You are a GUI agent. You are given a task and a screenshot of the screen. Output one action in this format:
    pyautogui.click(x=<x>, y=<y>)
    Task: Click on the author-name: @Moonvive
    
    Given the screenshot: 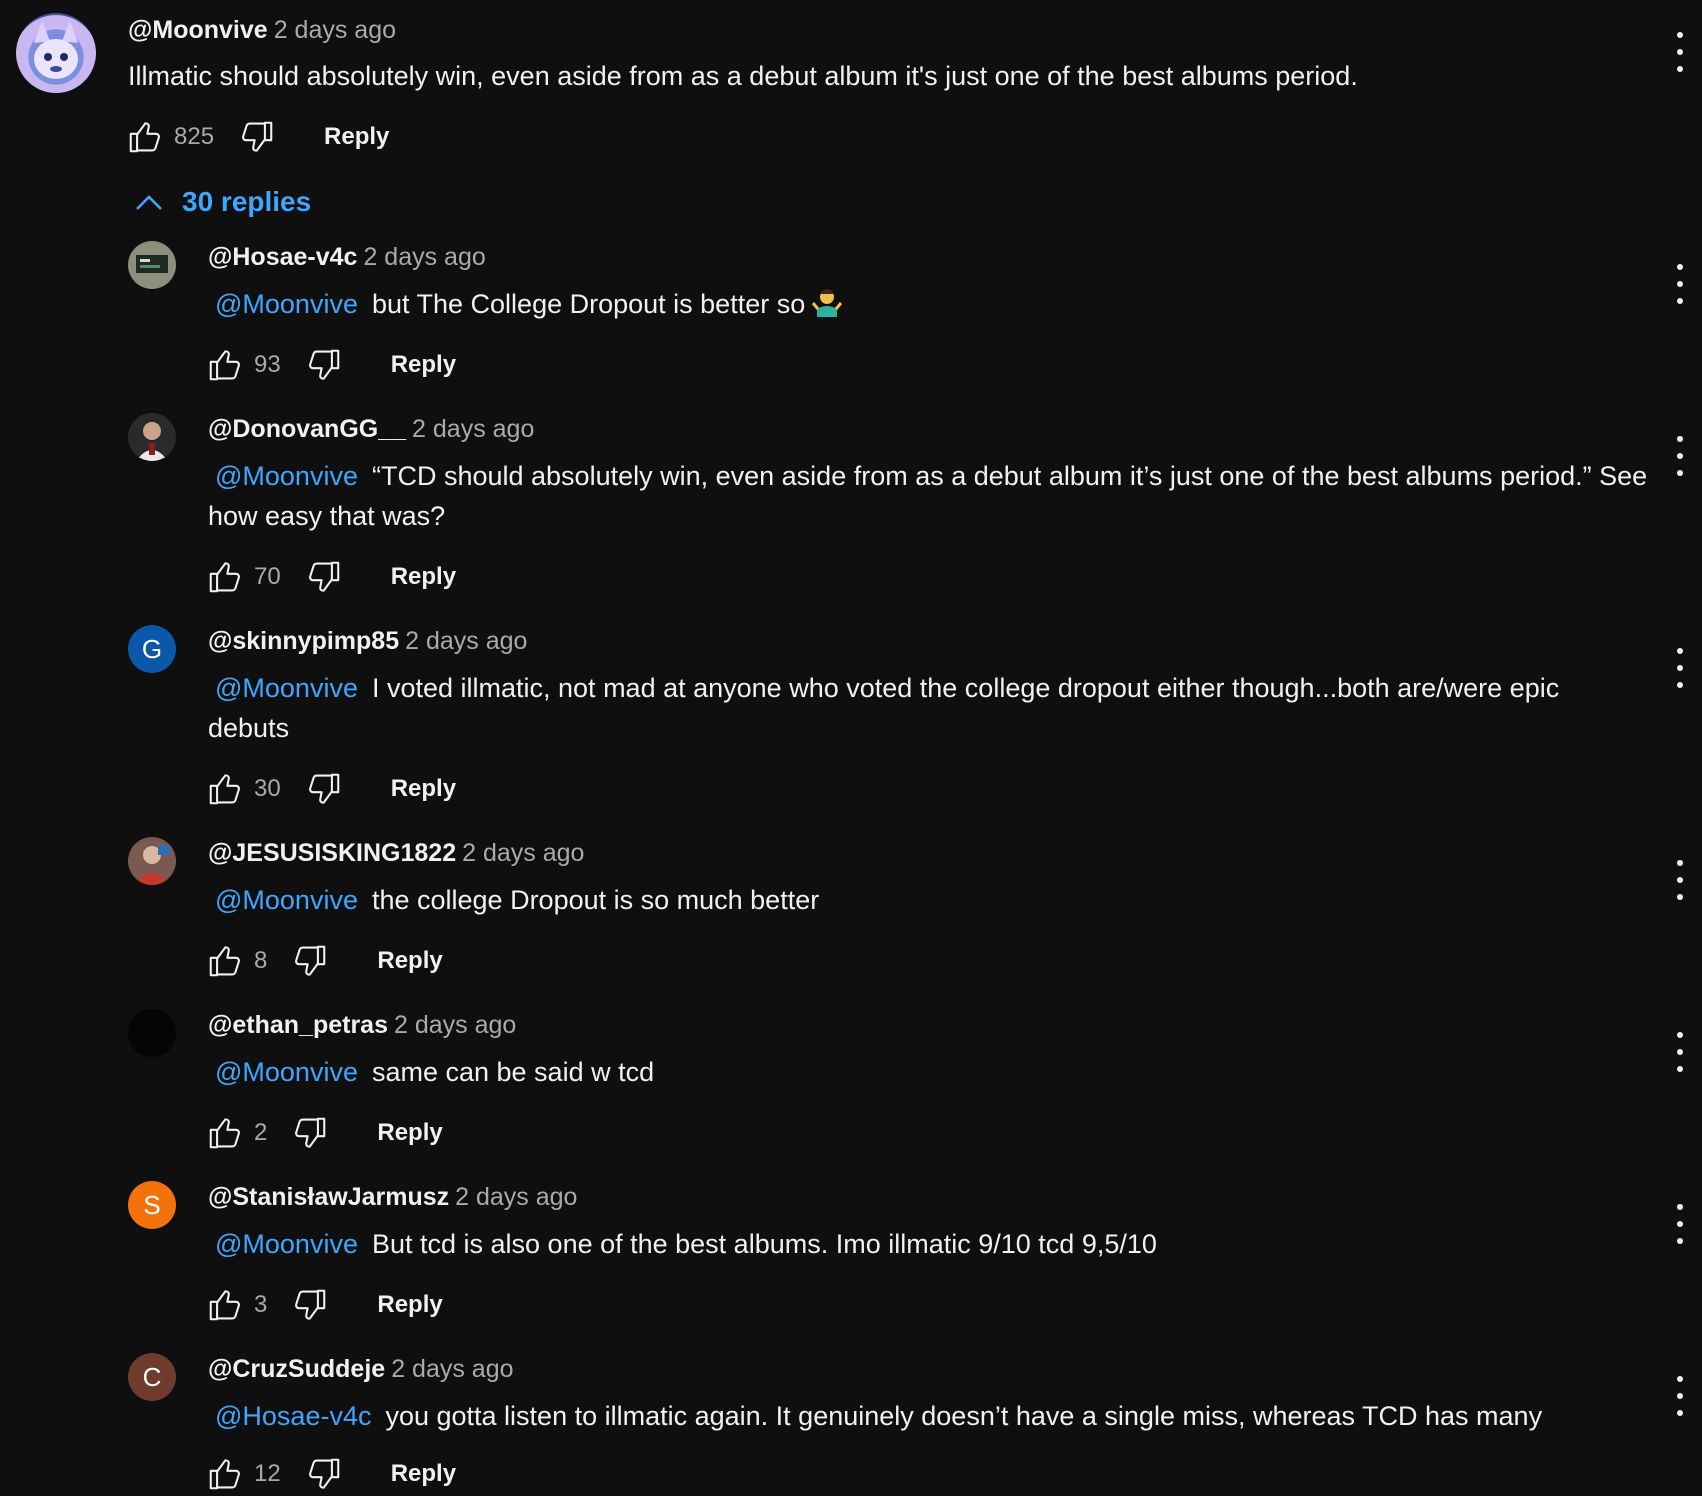 What is the action you would take?
    pyautogui.click(x=198, y=30)
    